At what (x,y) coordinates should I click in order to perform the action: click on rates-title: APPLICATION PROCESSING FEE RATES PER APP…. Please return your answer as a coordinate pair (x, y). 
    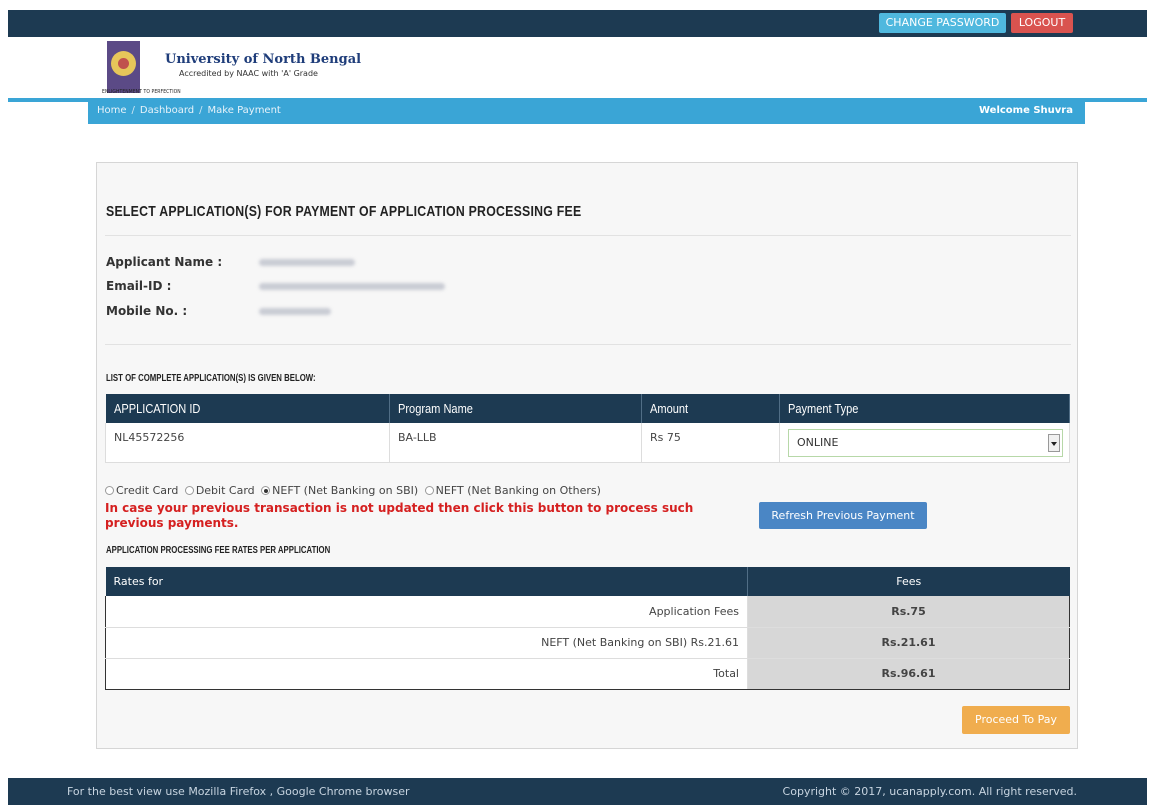
    Looking at the image, I should click on (218, 550).